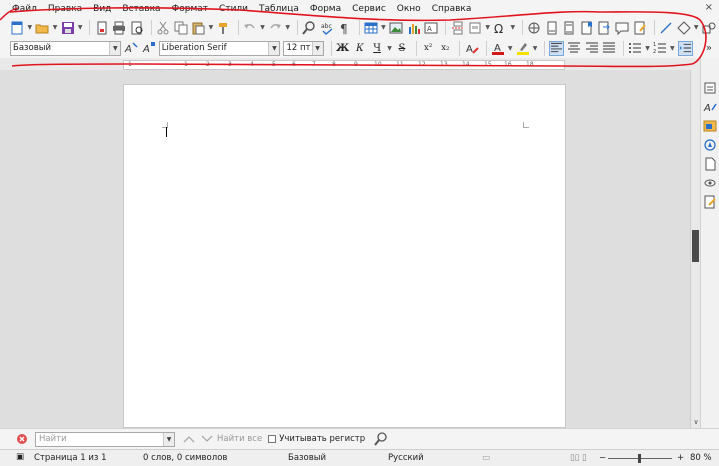 The height and width of the screenshot is (466, 719). Describe the element at coordinates (569, 27) in the screenshot. I see `endnote-icon` at that location.